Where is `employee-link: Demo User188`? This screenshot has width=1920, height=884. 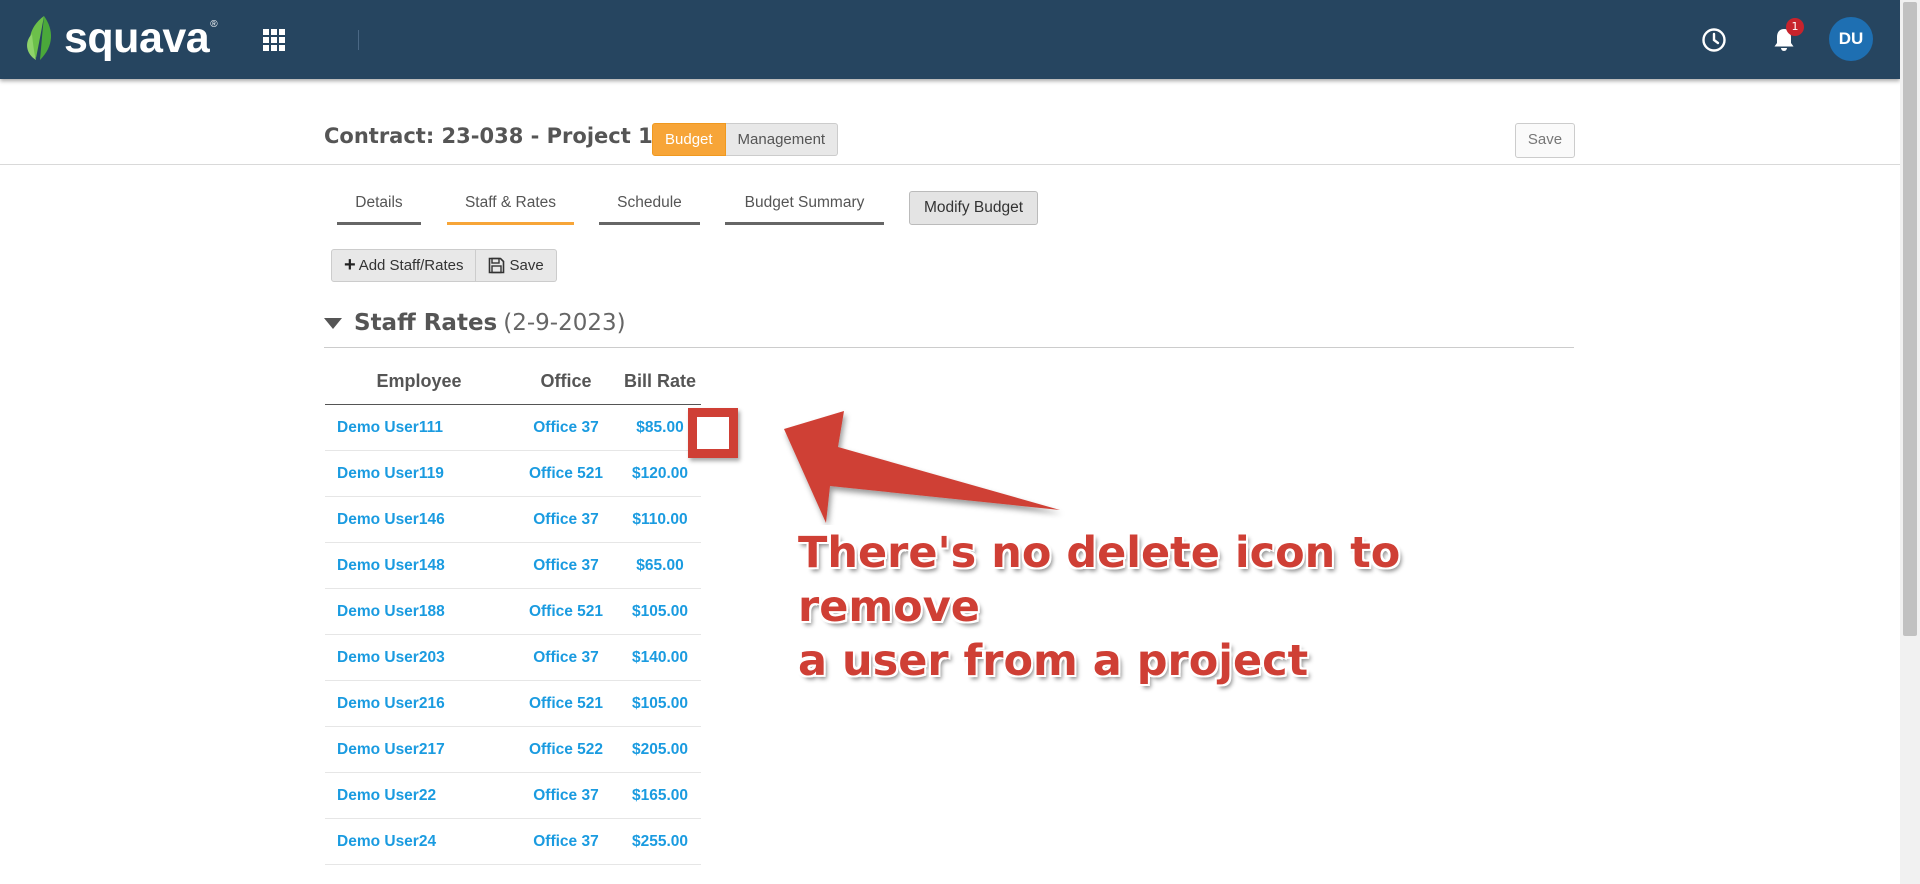
employee-link: Demo User188 is located at coordinates (391, 611).